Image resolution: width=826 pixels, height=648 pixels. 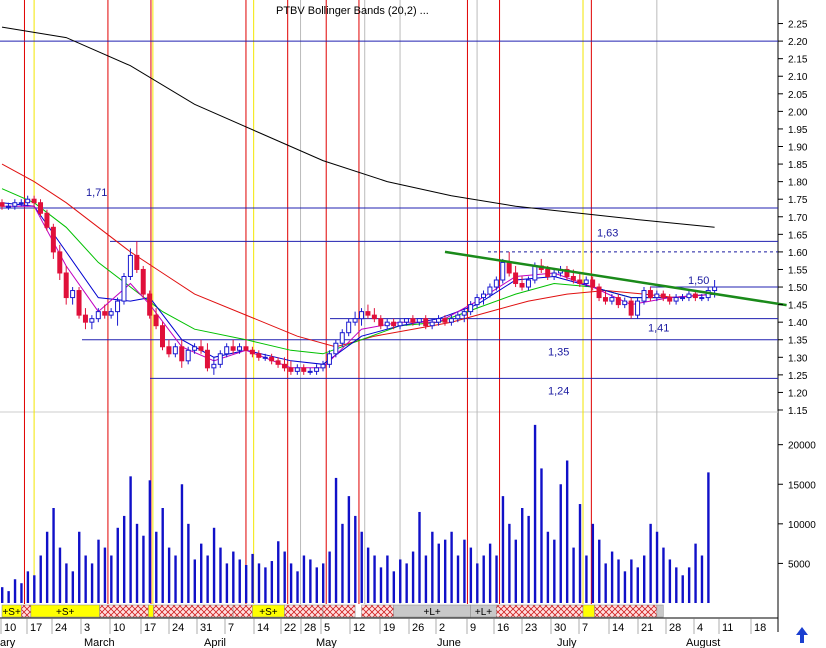 What do you see at coordinates (11, 612) in the screenshot?
I see `signal-label: +S+` at bounding box center [11, 612].